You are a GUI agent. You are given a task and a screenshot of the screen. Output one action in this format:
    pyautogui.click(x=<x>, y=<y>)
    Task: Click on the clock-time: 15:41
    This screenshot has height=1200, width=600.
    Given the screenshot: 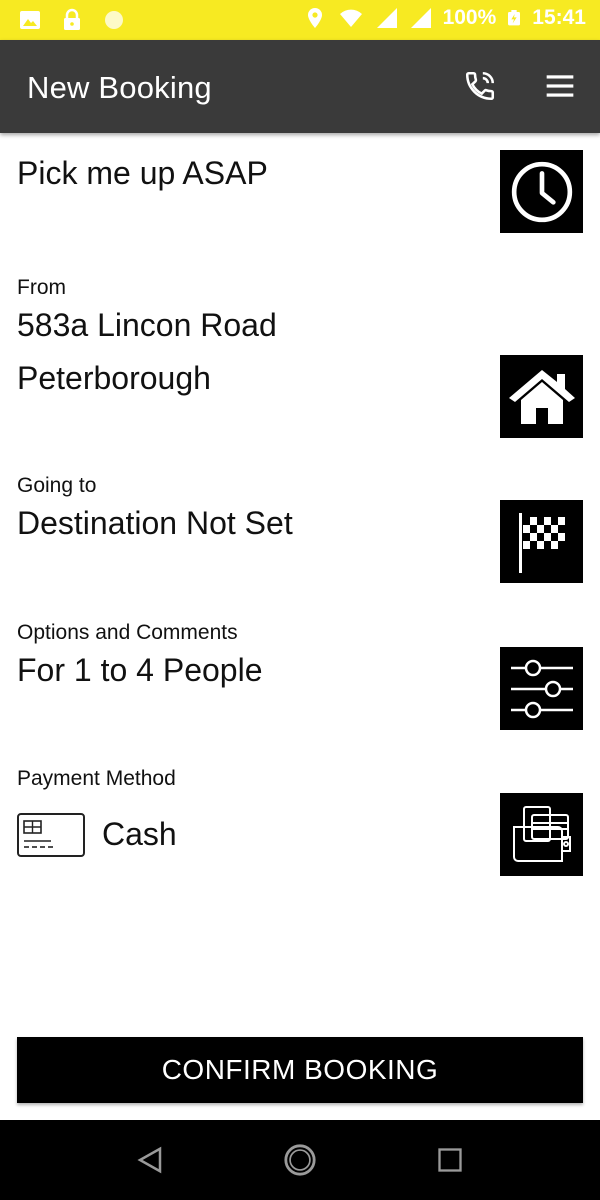 What is the action you would take?
    pyautogui.click(x=559, y=17)
    